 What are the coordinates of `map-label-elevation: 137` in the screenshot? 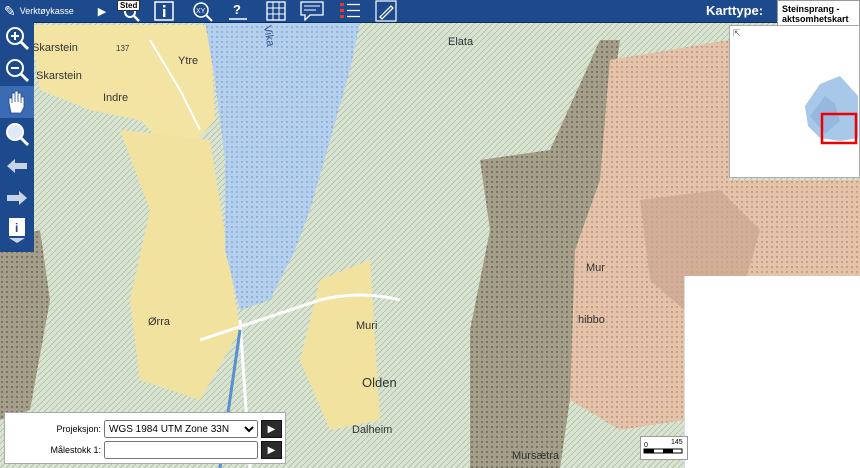 It's located at (123, 48).